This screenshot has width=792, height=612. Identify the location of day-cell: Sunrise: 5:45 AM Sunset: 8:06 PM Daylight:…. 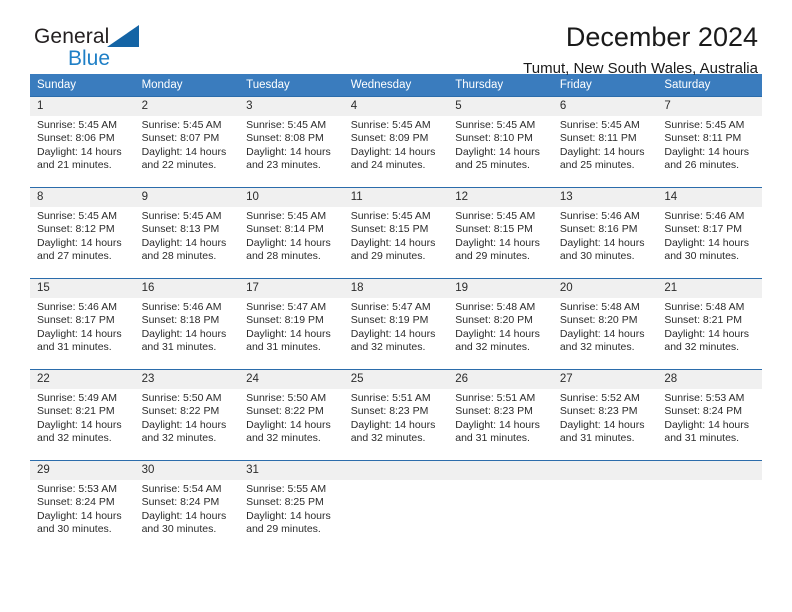
(82, 147).